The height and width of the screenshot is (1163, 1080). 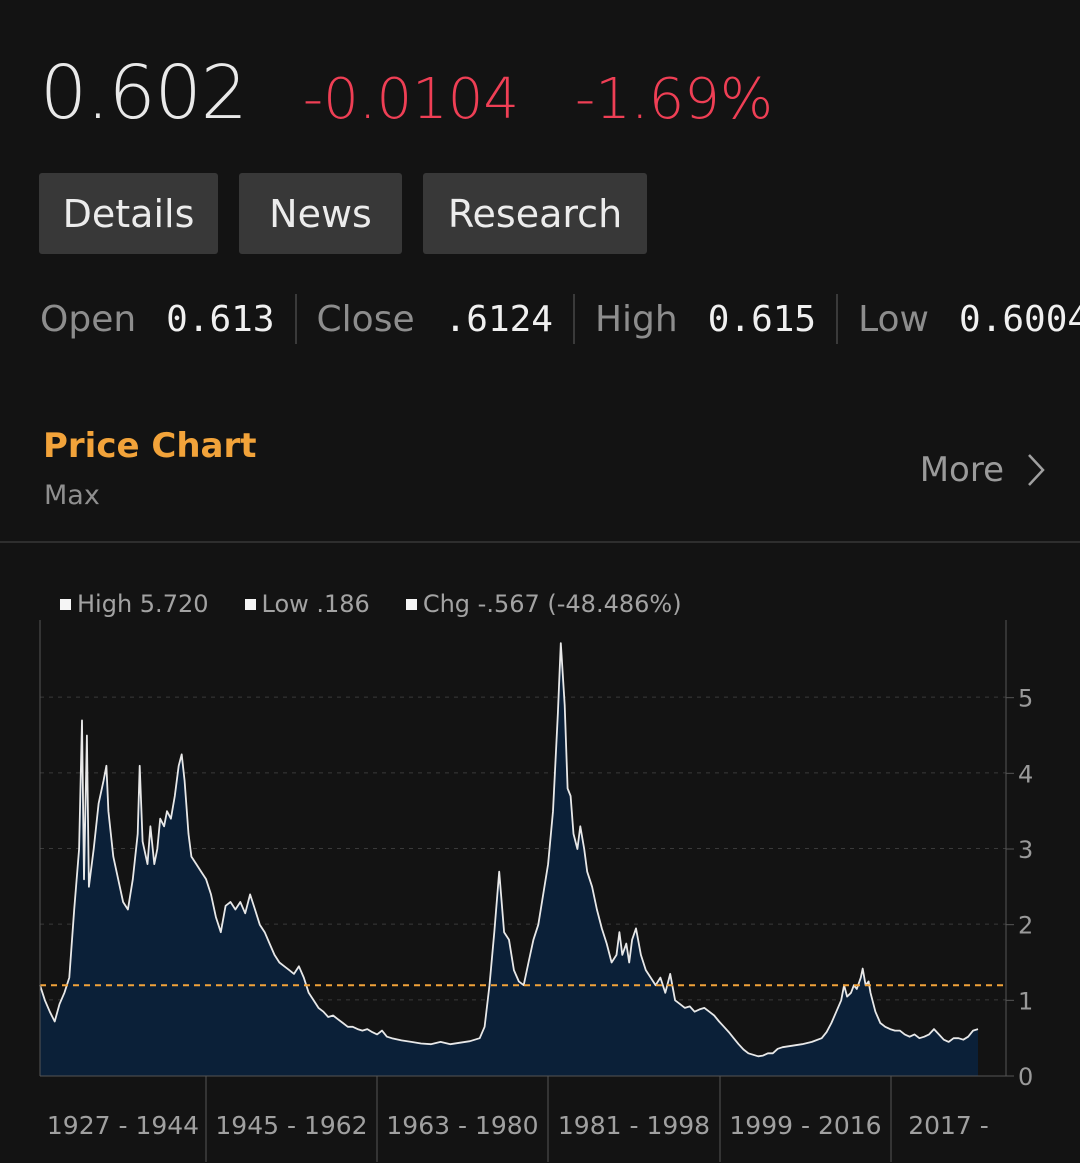 I want to click on y-tick-label: 0, so click(x=1025, y=1077).